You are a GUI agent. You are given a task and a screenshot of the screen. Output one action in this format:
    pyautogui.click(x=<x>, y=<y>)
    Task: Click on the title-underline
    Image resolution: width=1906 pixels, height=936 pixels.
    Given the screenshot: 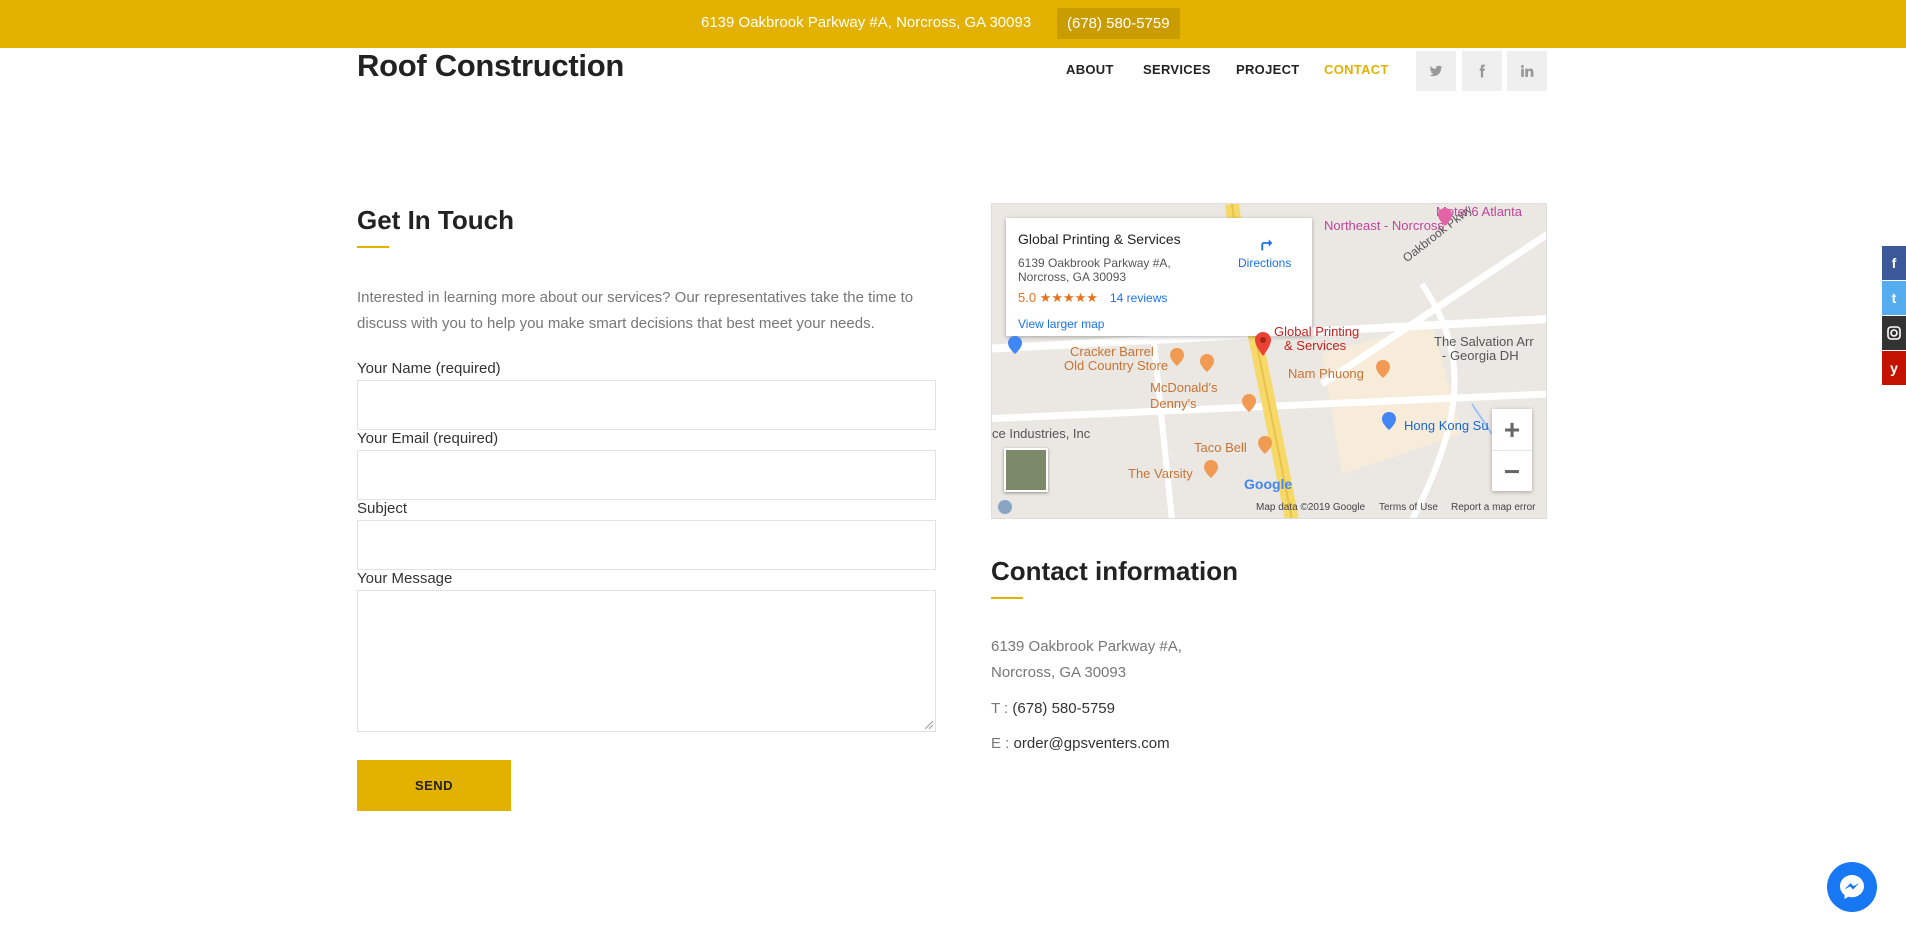 What is the action you would take?
    pyautogui.click(x=373, y=247)
    